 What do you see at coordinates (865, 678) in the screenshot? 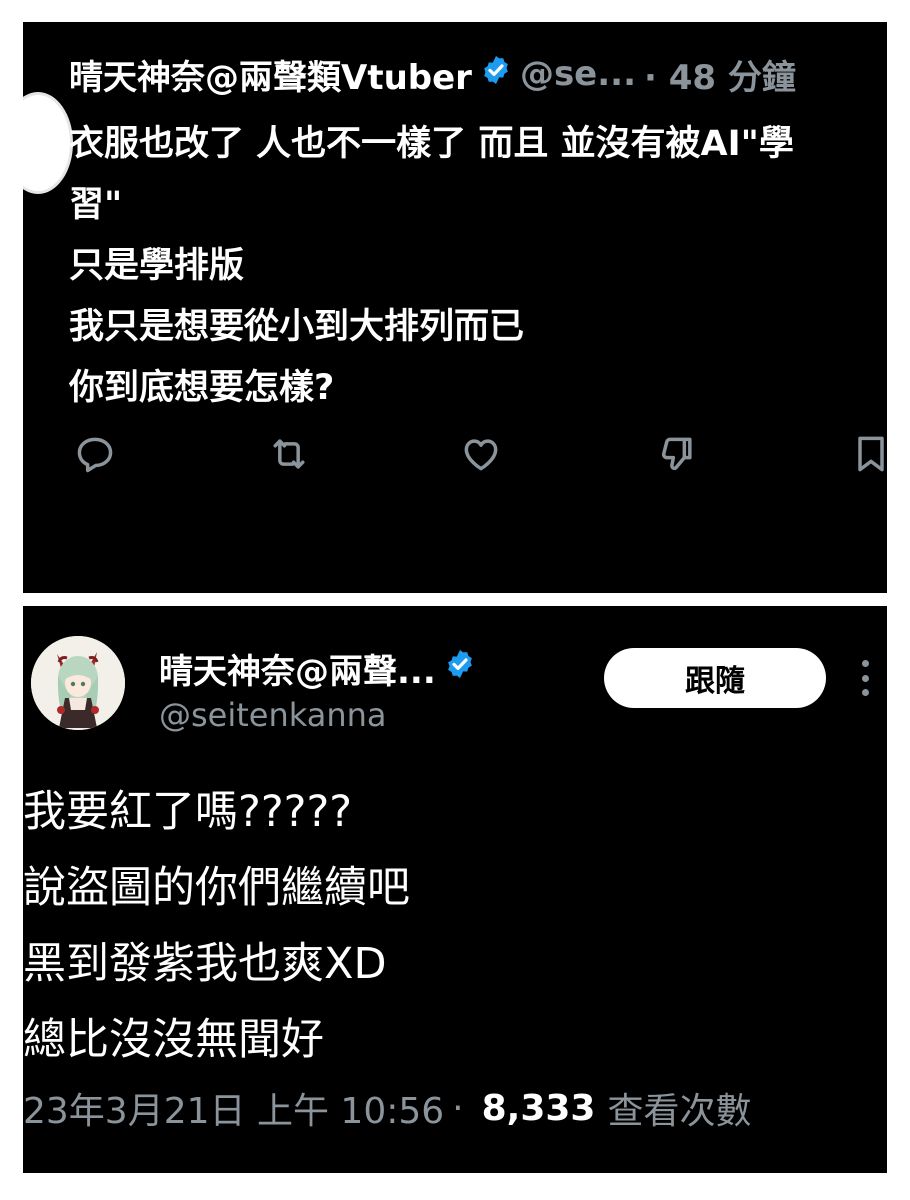
I see `more-options-icon` at bounding box center [865, 678].